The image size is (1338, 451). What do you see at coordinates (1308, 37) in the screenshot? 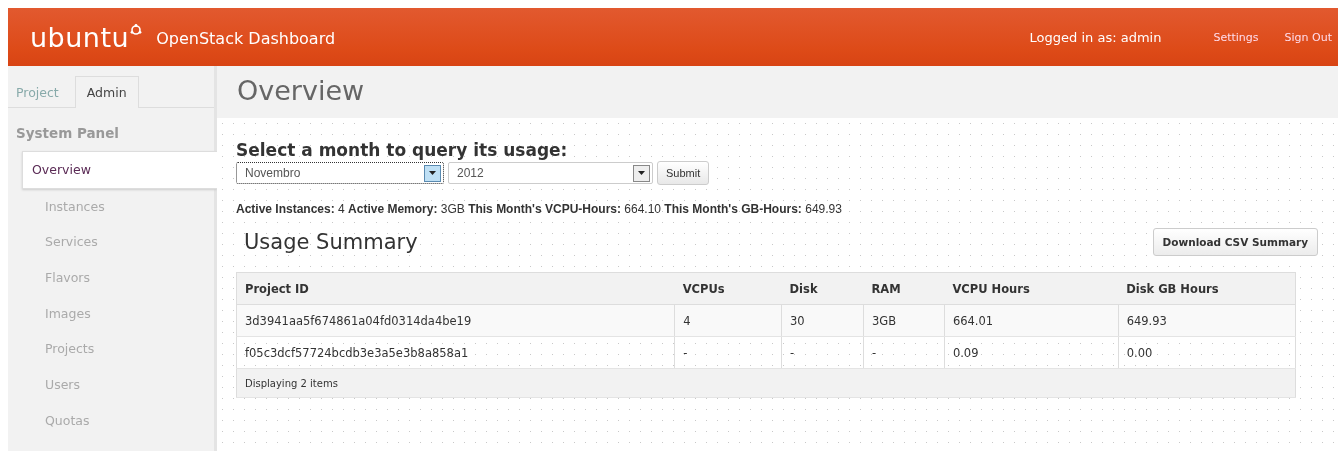
I see `sign-out-link: Sign Out` at bounding box center [1308, 37].